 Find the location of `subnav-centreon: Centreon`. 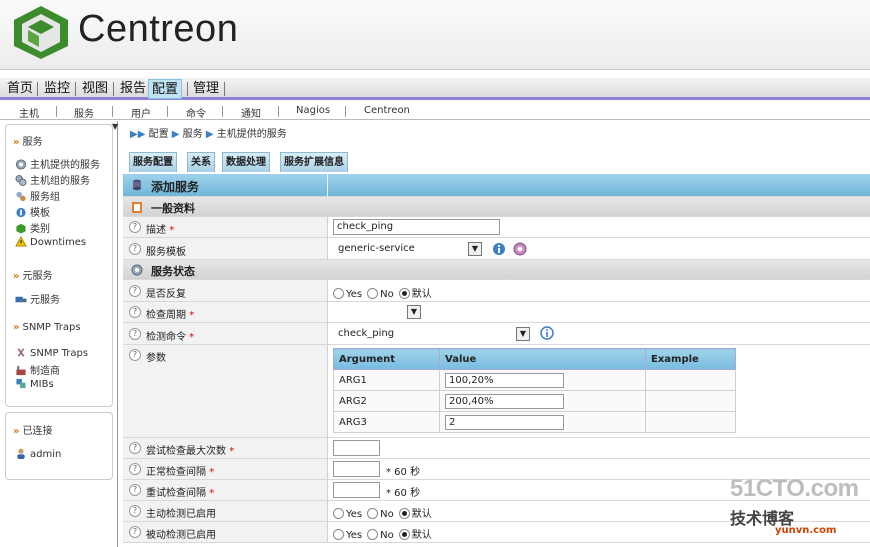

subnav-centreon: Centreon is located at coordinates (387, 110).